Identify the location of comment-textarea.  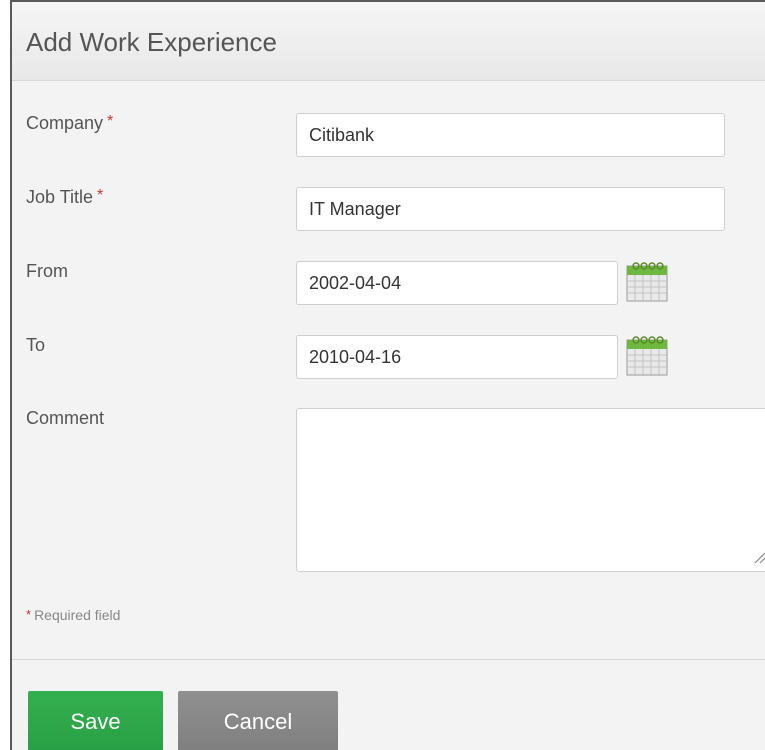
(530, 490).